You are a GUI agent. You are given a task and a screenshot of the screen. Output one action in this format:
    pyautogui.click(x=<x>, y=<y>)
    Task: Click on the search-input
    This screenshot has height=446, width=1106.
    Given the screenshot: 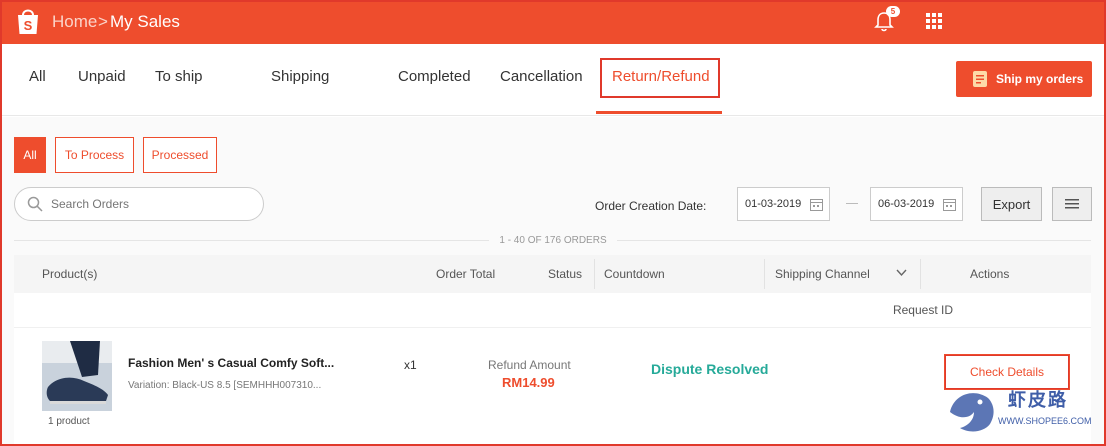 What is the action you would take?
    pyautogui.click(x=146, y=204)
    